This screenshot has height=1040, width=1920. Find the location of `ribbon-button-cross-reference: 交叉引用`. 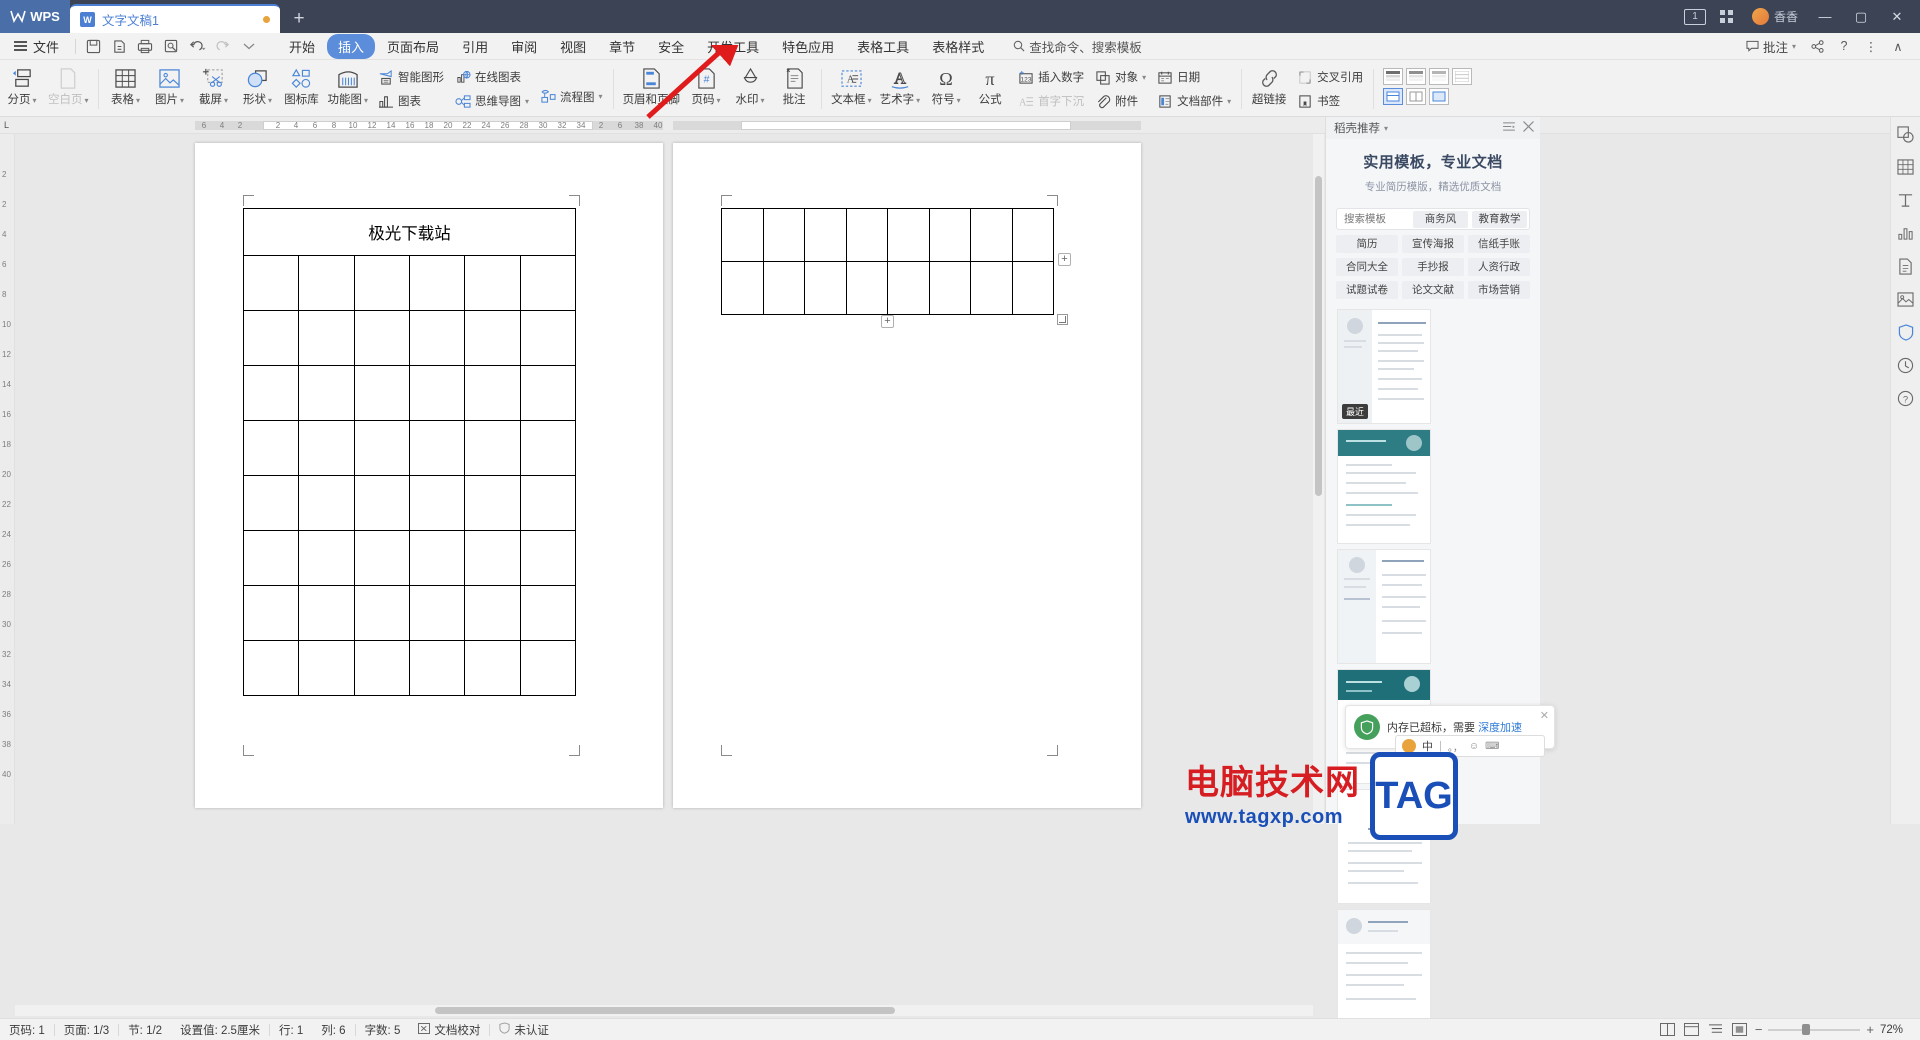

ribbon-button-cross-reference: 交叉引用 is located at coordinates (1329, 77).